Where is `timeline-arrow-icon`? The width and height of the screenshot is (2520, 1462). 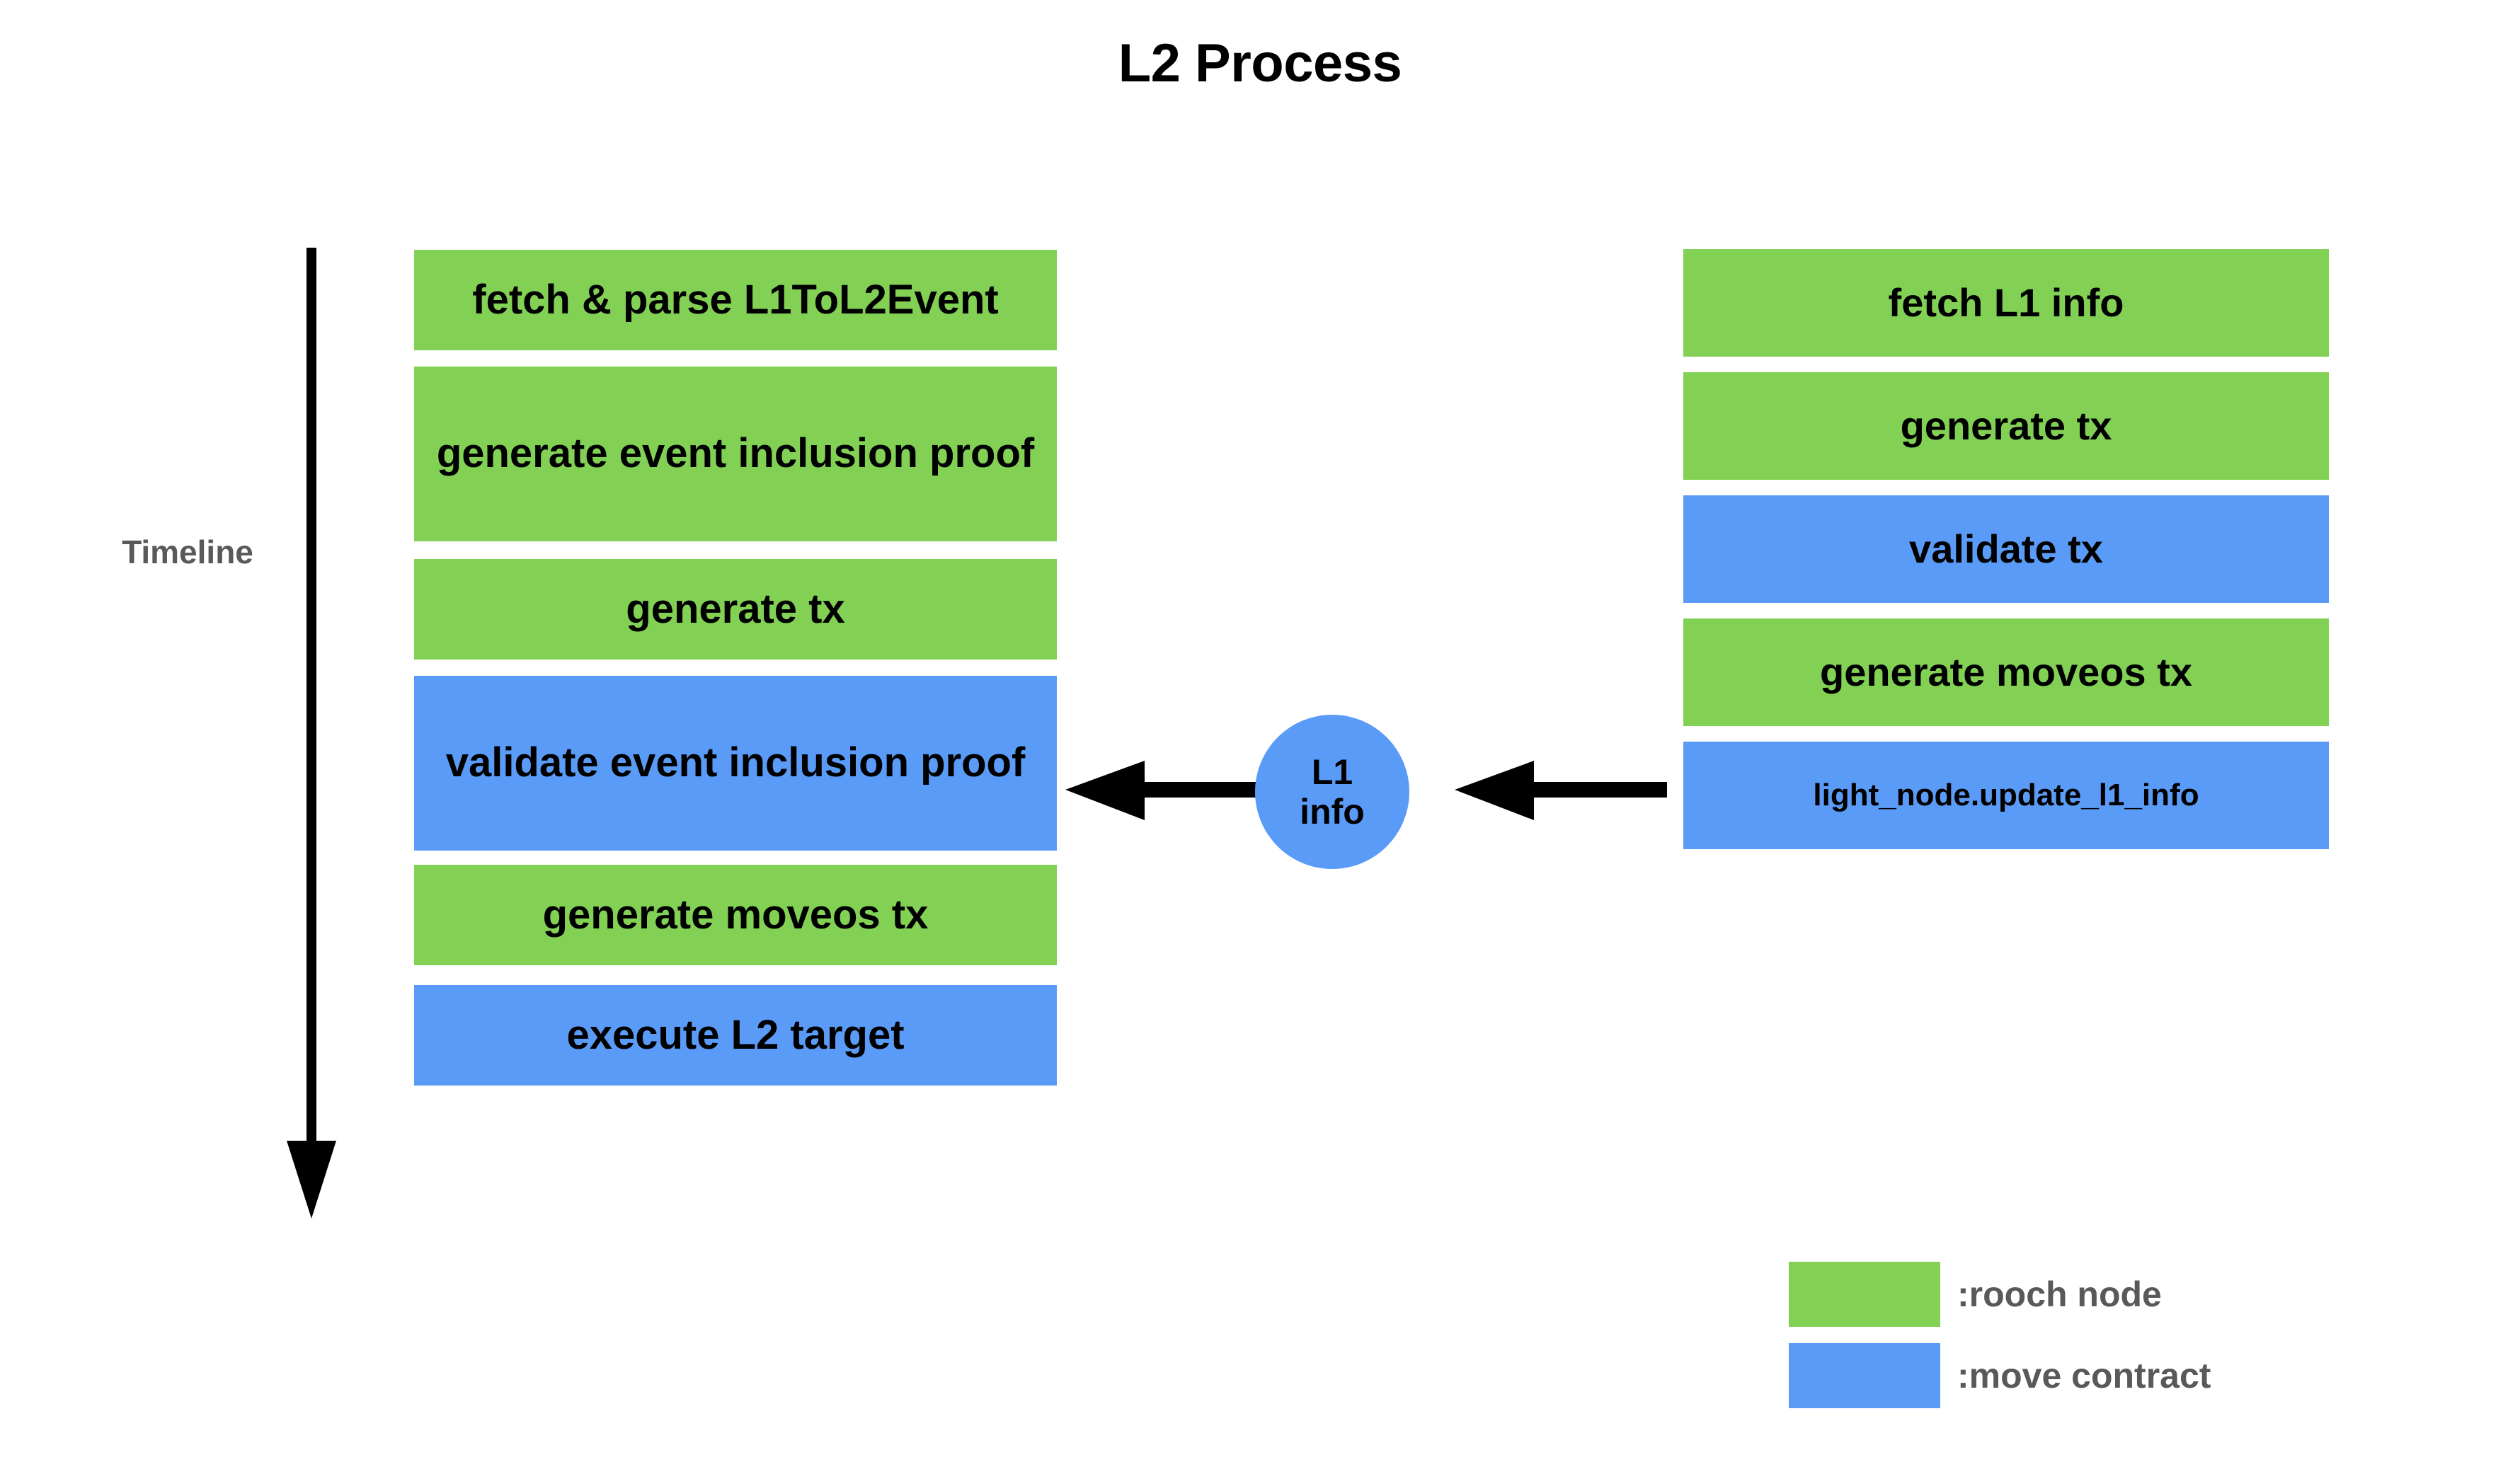 timeline-arrow-icon is located at coordinates (311, 733).